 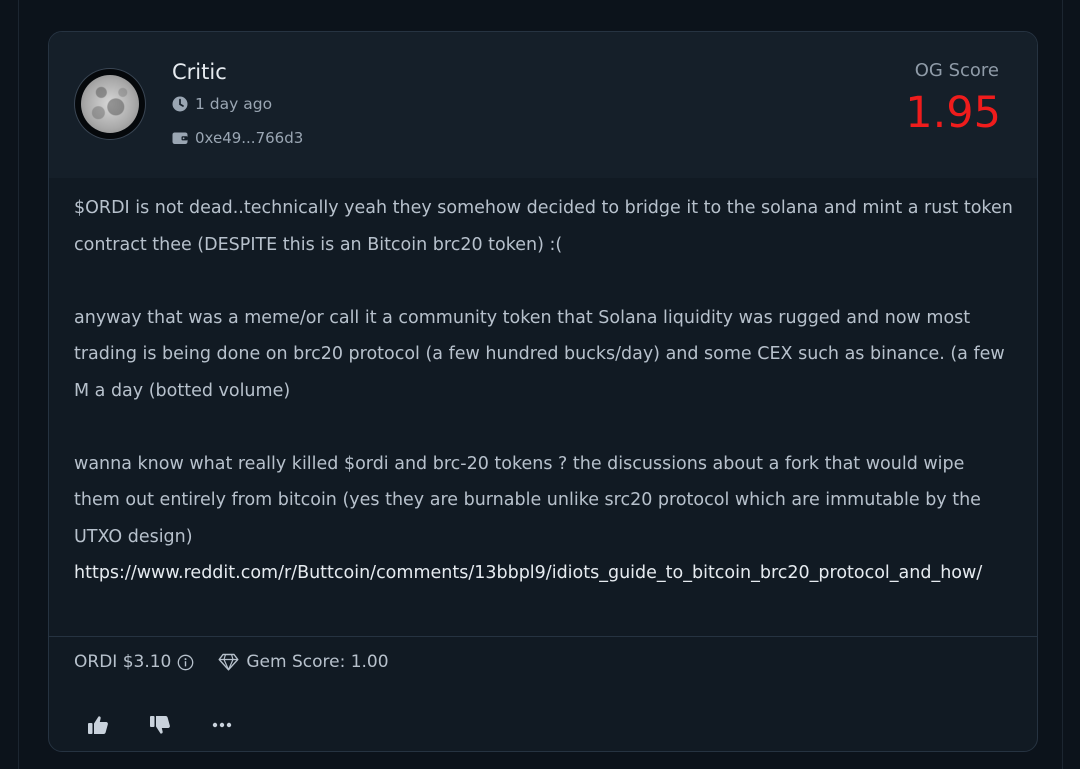 I want to click on wallet-address: 0xe49...766d3, so click(x=237, y=138).